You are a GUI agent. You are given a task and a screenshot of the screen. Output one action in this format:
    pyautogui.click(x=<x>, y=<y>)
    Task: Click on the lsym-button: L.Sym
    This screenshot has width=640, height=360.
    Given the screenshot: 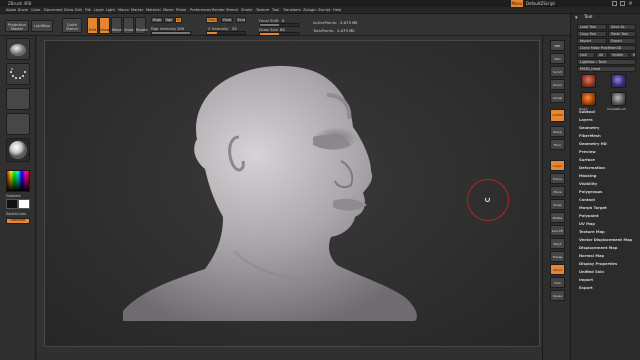 What is the action you would take?
    pyautogui.click(x=557, y=165)
    